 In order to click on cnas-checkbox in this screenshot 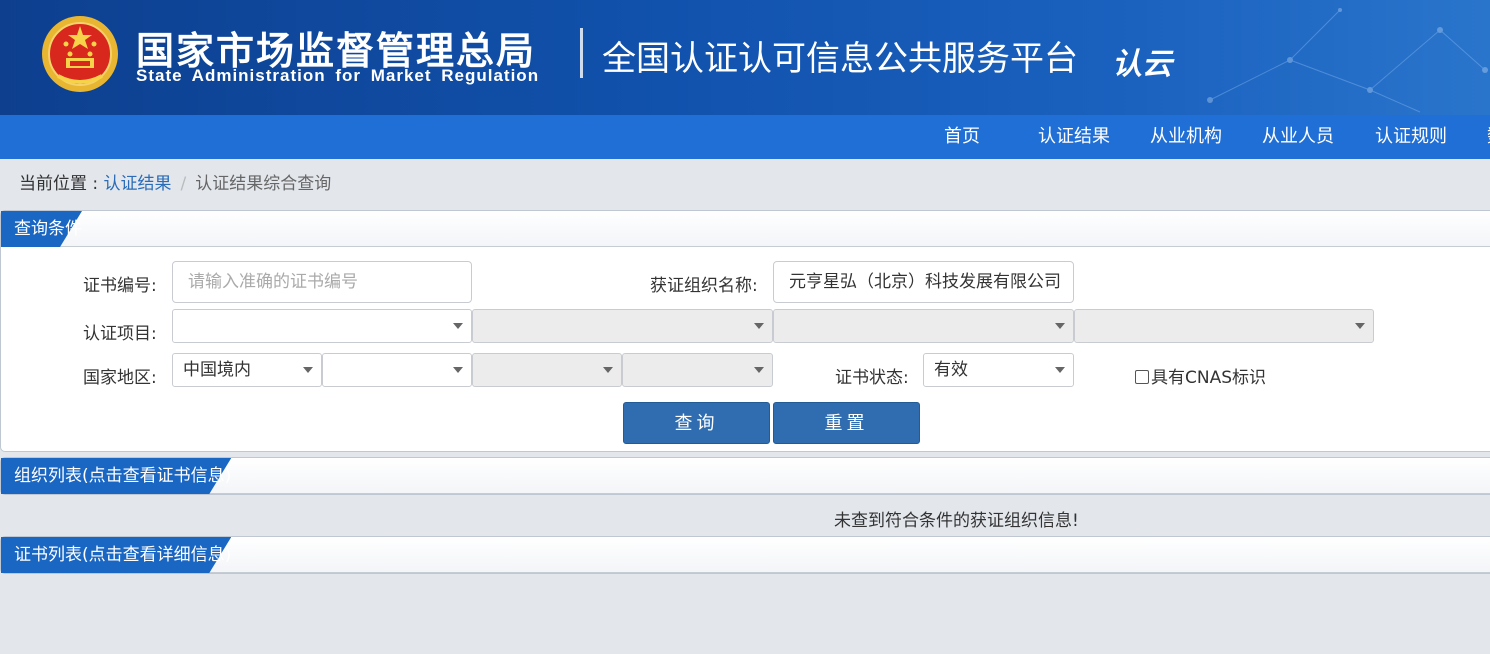, I will do `click(1142, 377)`.